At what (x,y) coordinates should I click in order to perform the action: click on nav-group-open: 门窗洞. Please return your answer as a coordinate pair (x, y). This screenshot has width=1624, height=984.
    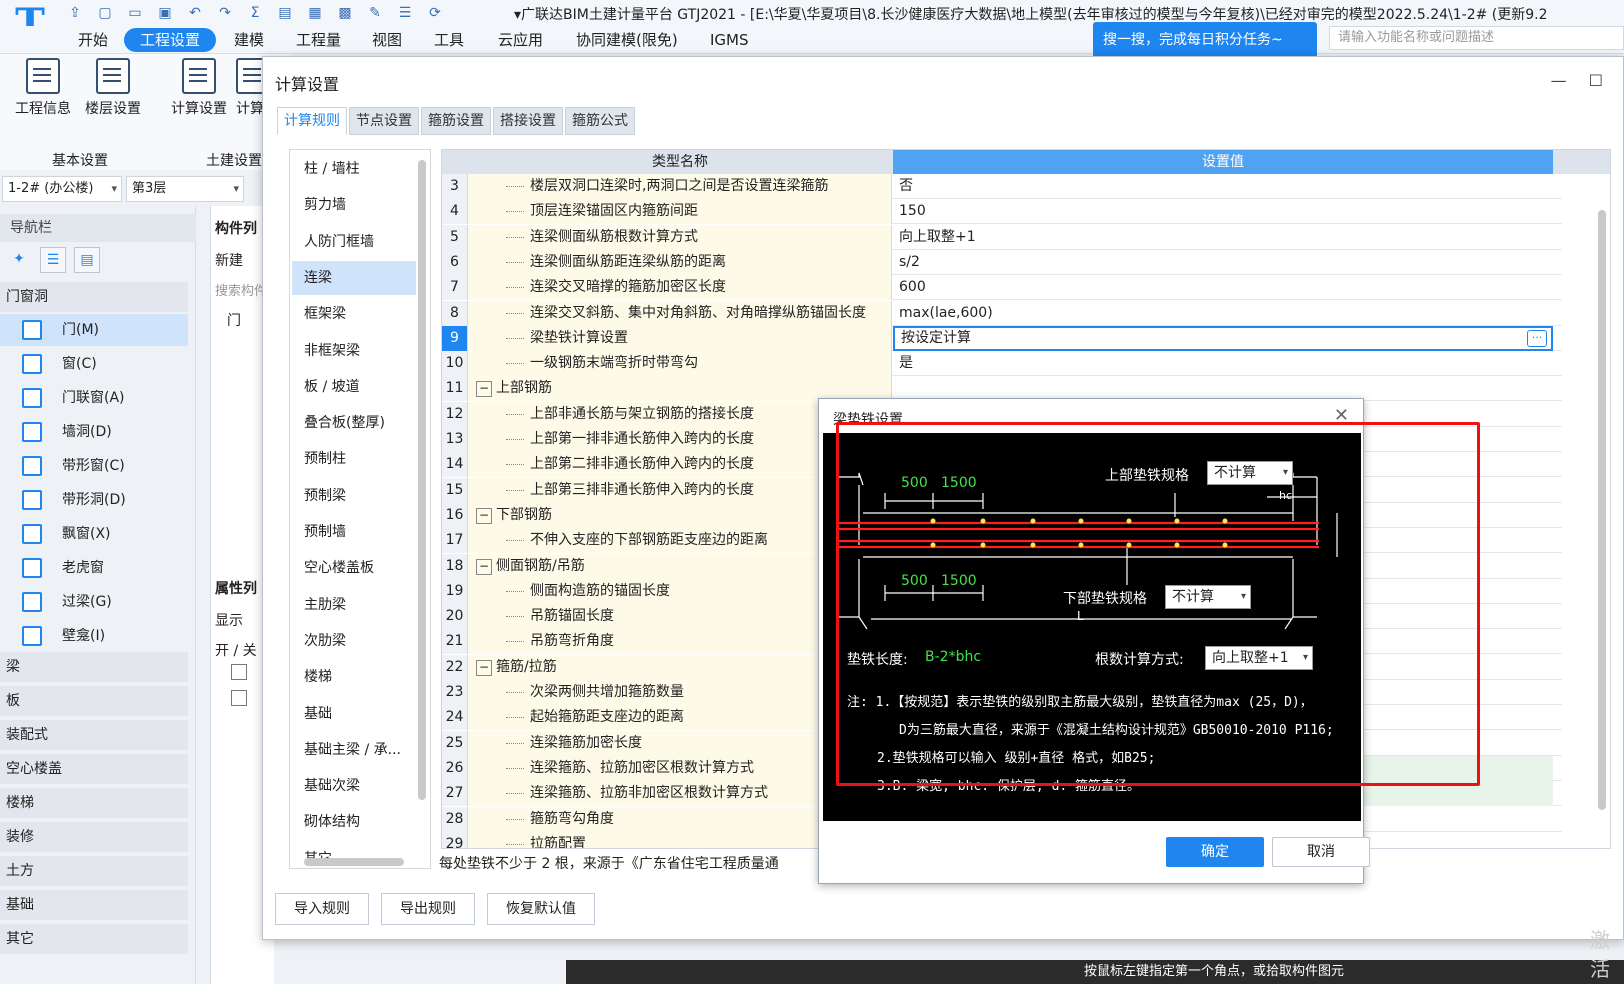
    Looking at the image, I should click on (94, 297).